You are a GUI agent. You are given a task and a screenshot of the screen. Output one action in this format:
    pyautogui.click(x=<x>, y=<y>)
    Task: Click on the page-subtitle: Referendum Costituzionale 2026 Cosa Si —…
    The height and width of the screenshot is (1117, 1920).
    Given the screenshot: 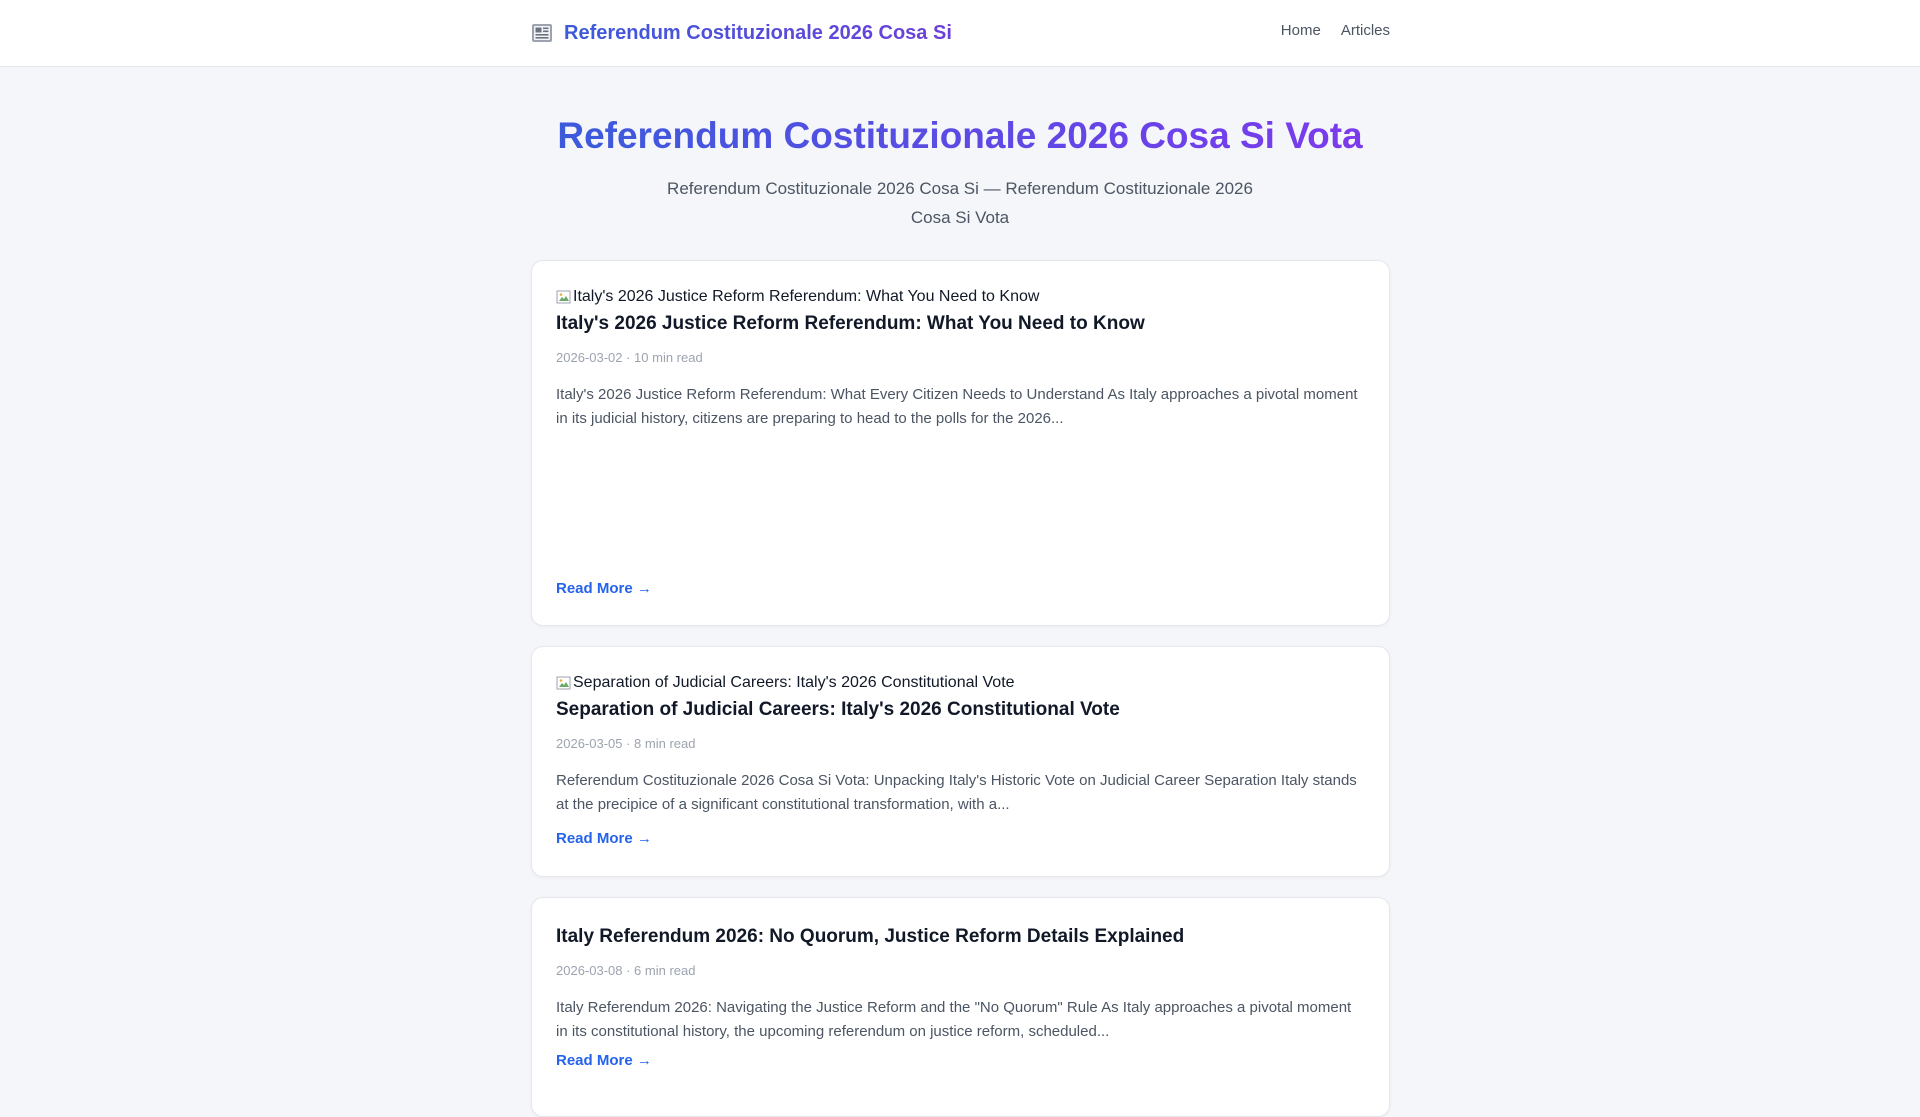 What is the action you would take?
    pyautogui.click(x=960, y=203)
    